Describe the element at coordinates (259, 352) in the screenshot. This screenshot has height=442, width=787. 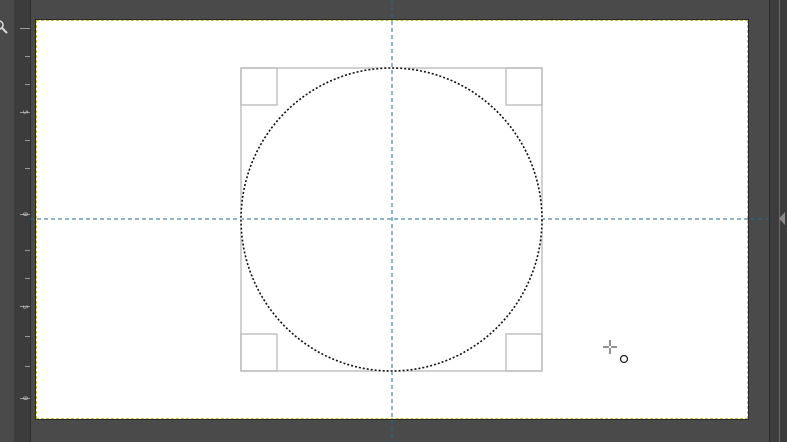
I see `corner-handle-bottom-left` at that location.